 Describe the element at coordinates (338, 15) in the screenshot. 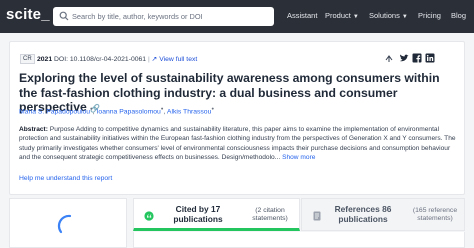

I see `nav-product-label: Product` at that location.